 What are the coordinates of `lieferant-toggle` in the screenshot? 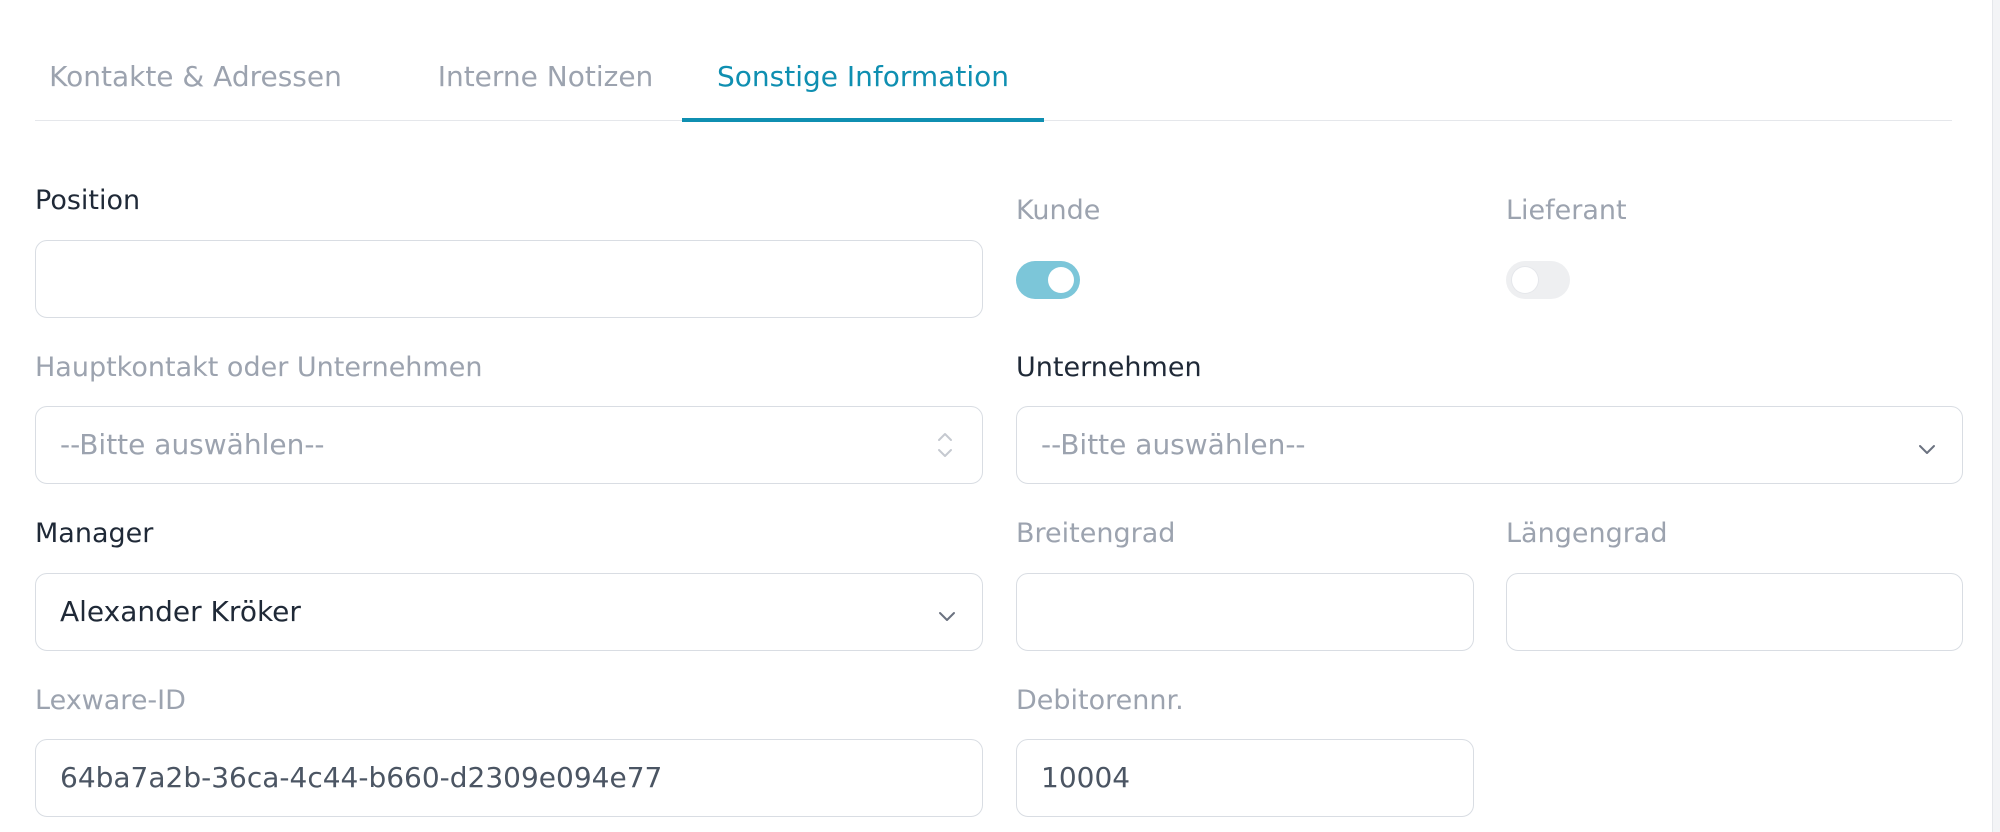 It's located at (1538, 280).